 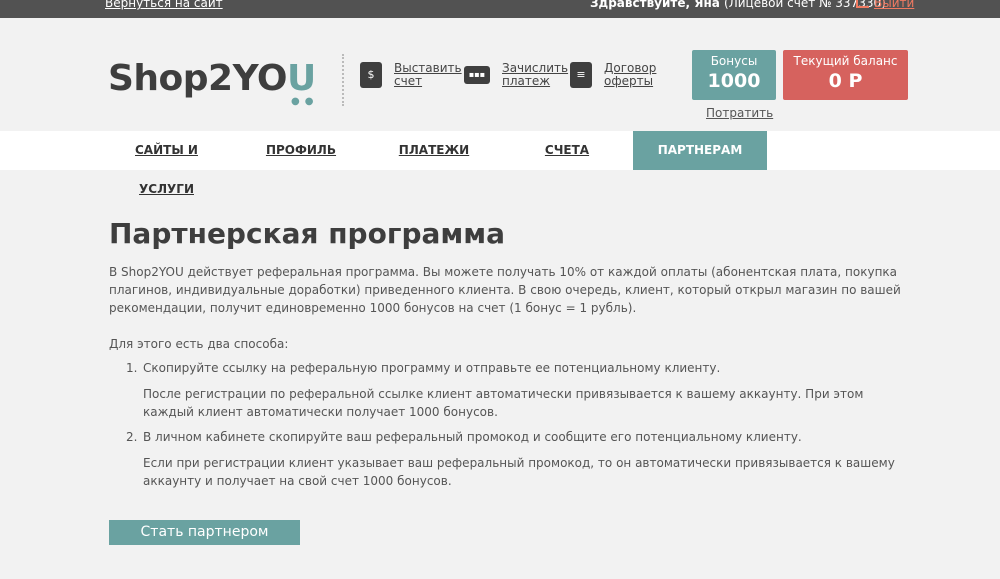 I want to click on offer-contract-action: ≡ Договор оферты, so click(x=613, y=75).